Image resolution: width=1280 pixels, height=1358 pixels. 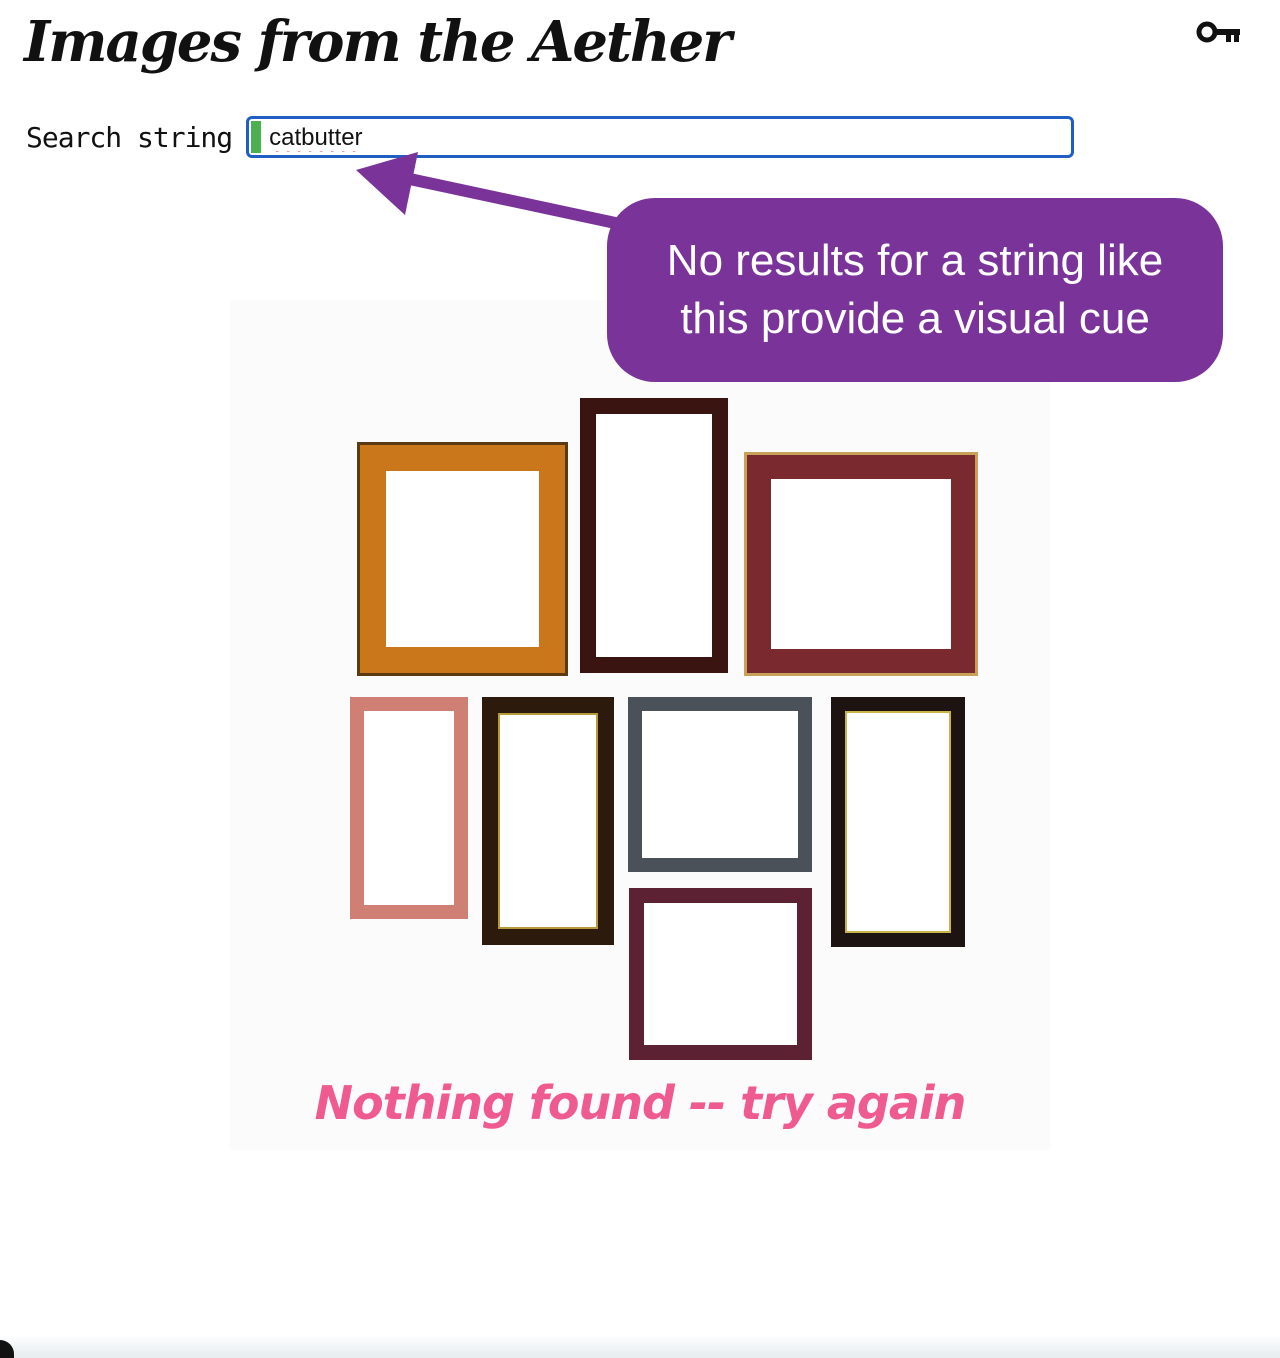 I want to click on window-bottom-edge, so click(x=640, y=1346).